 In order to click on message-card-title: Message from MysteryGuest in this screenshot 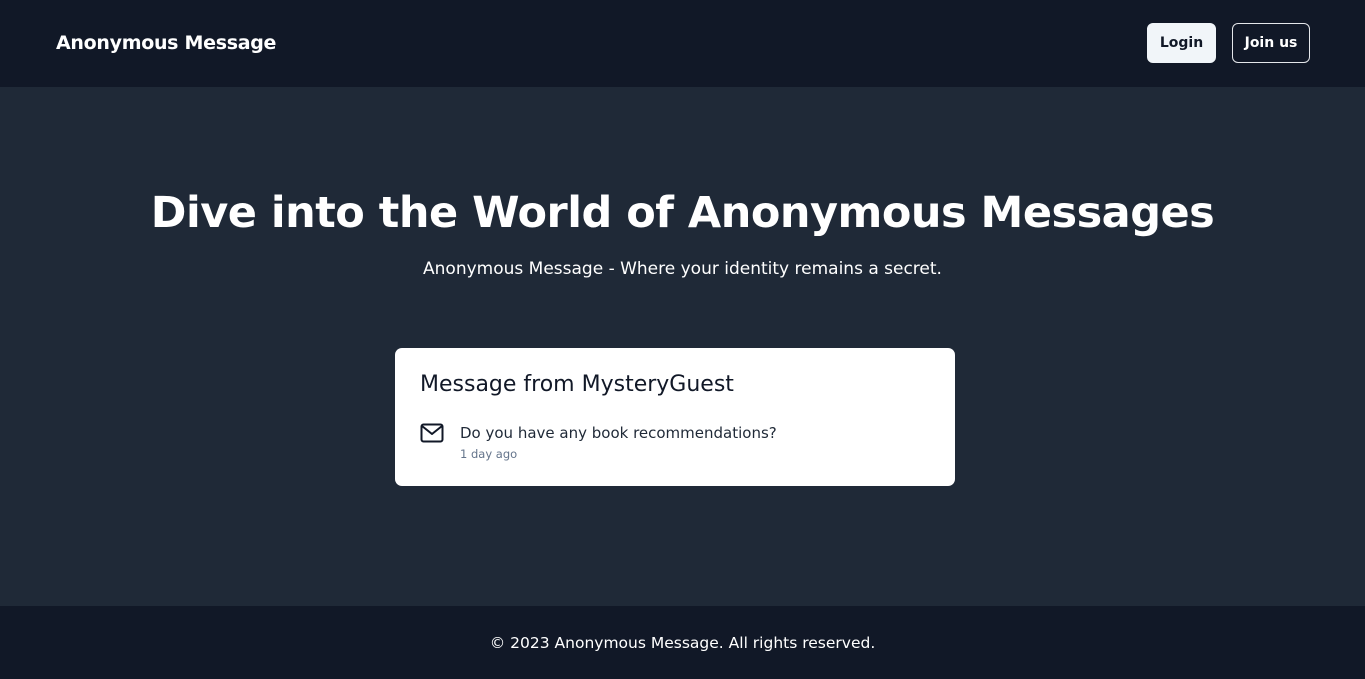, I will do `click(577, 384)`.